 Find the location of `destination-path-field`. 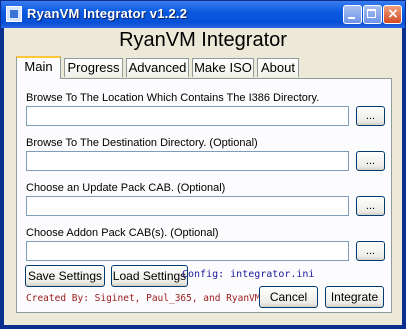

destination-path-field is located at coordinates (187, 161).